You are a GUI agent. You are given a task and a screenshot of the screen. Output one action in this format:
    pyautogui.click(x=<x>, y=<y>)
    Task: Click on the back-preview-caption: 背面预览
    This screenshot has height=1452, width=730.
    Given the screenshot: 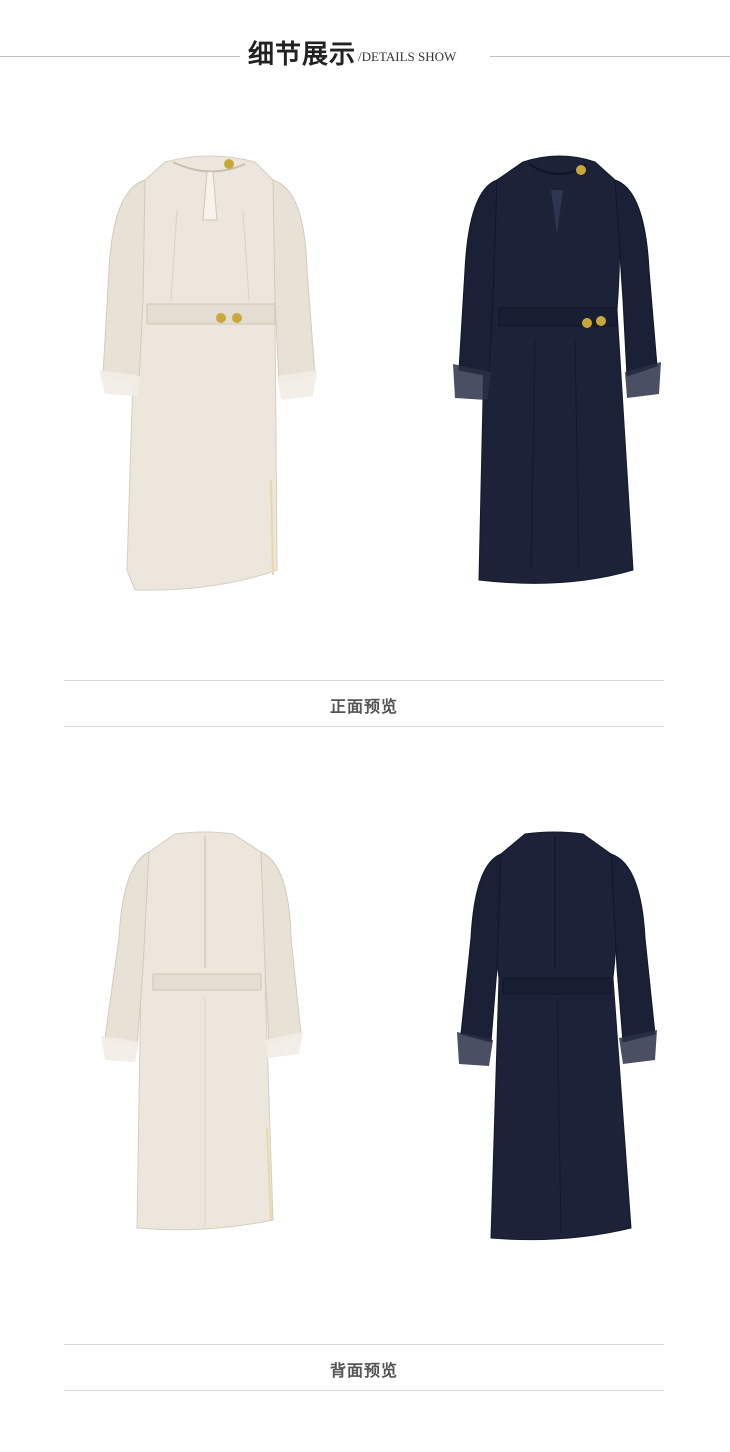 What is the action you would take?
    pyautogui.click(x=363, y=1370)
    